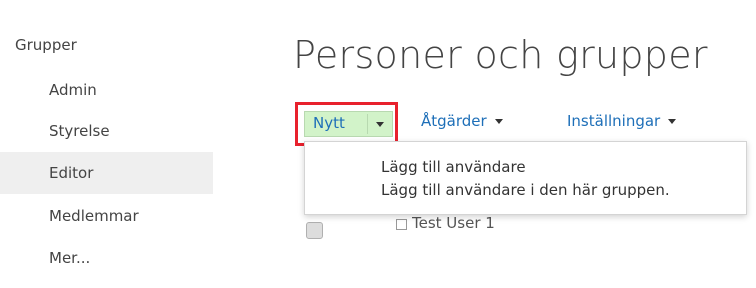 This screenshot has height=288, width=756. I want to click on new-dropdown-toggle, so click(380, 124).